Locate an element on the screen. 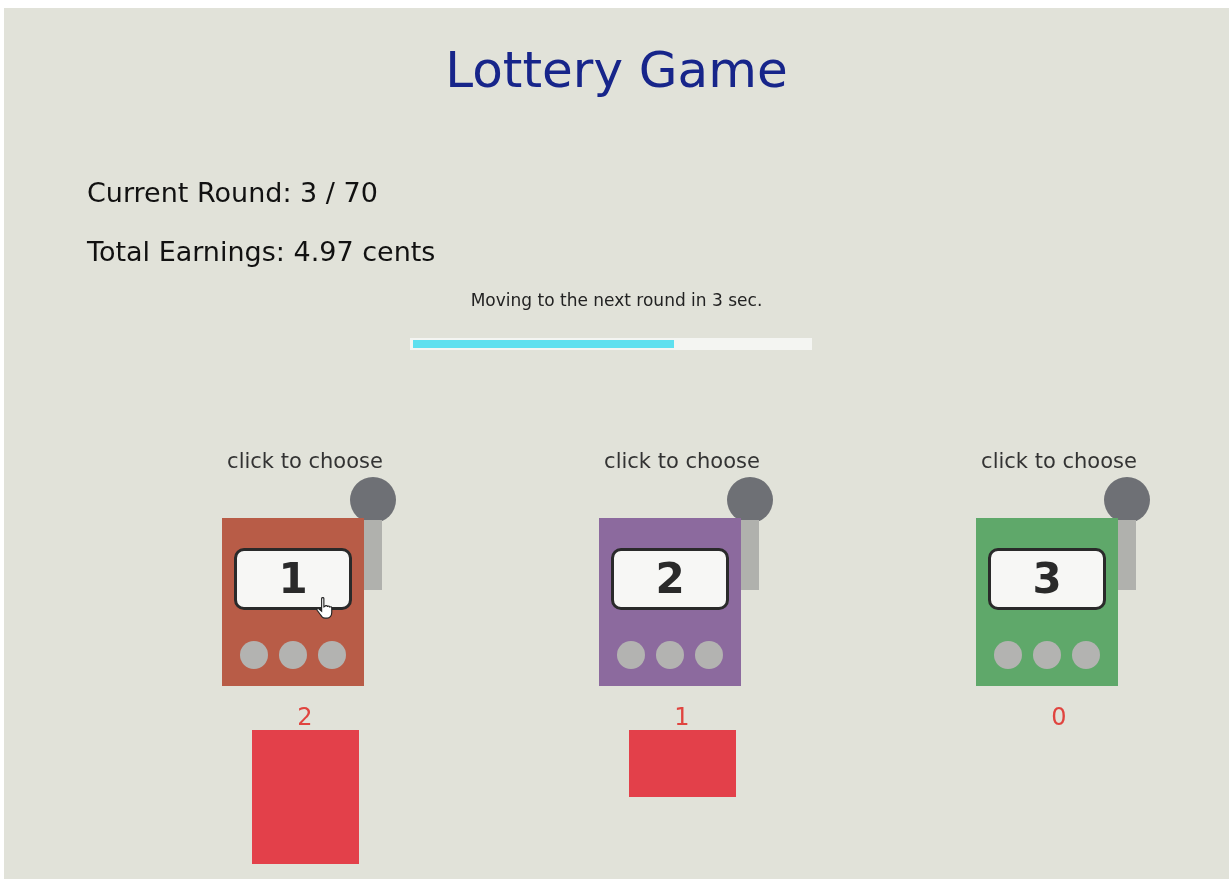 The height and width of the screenshot is (879, 1229). slot-machine: 3 is located at coordinates (1059, 581).